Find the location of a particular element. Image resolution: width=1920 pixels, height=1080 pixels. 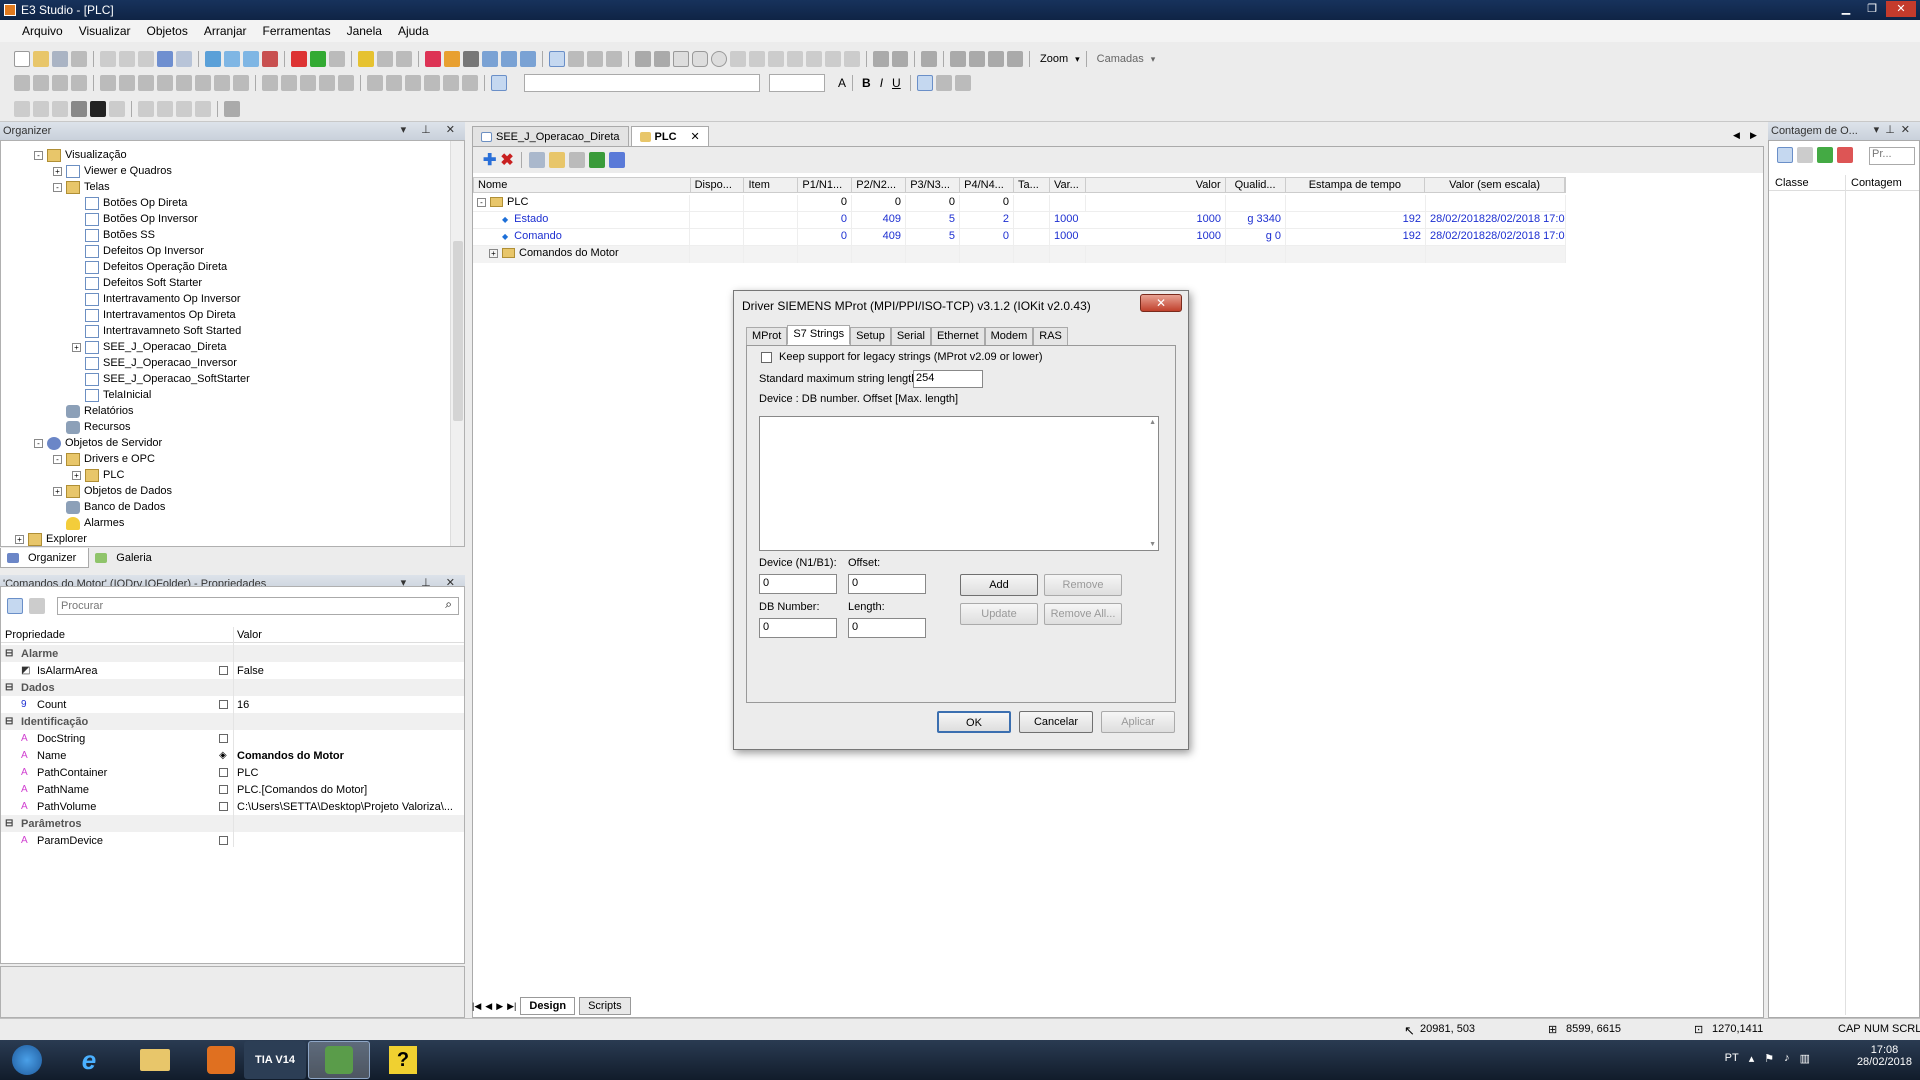

menu-objetos: Objetos is located at coordinates (167, 31).